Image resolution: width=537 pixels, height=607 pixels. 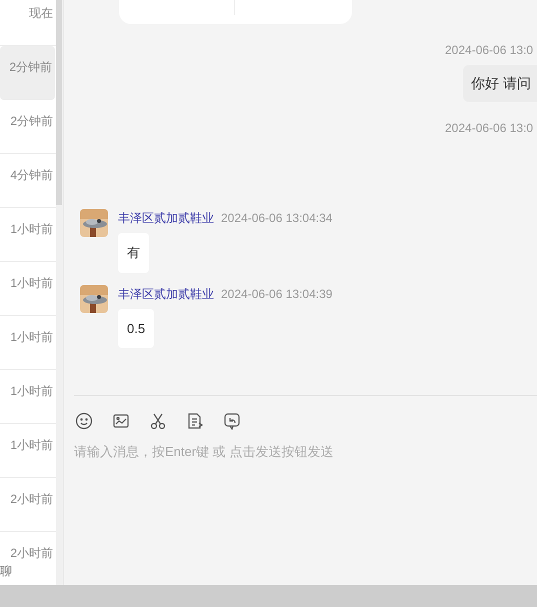 What do you see at coordinates (232, 421) in the screenshot?
I see `chat-undo-icon` at bounding box center [232, 421].